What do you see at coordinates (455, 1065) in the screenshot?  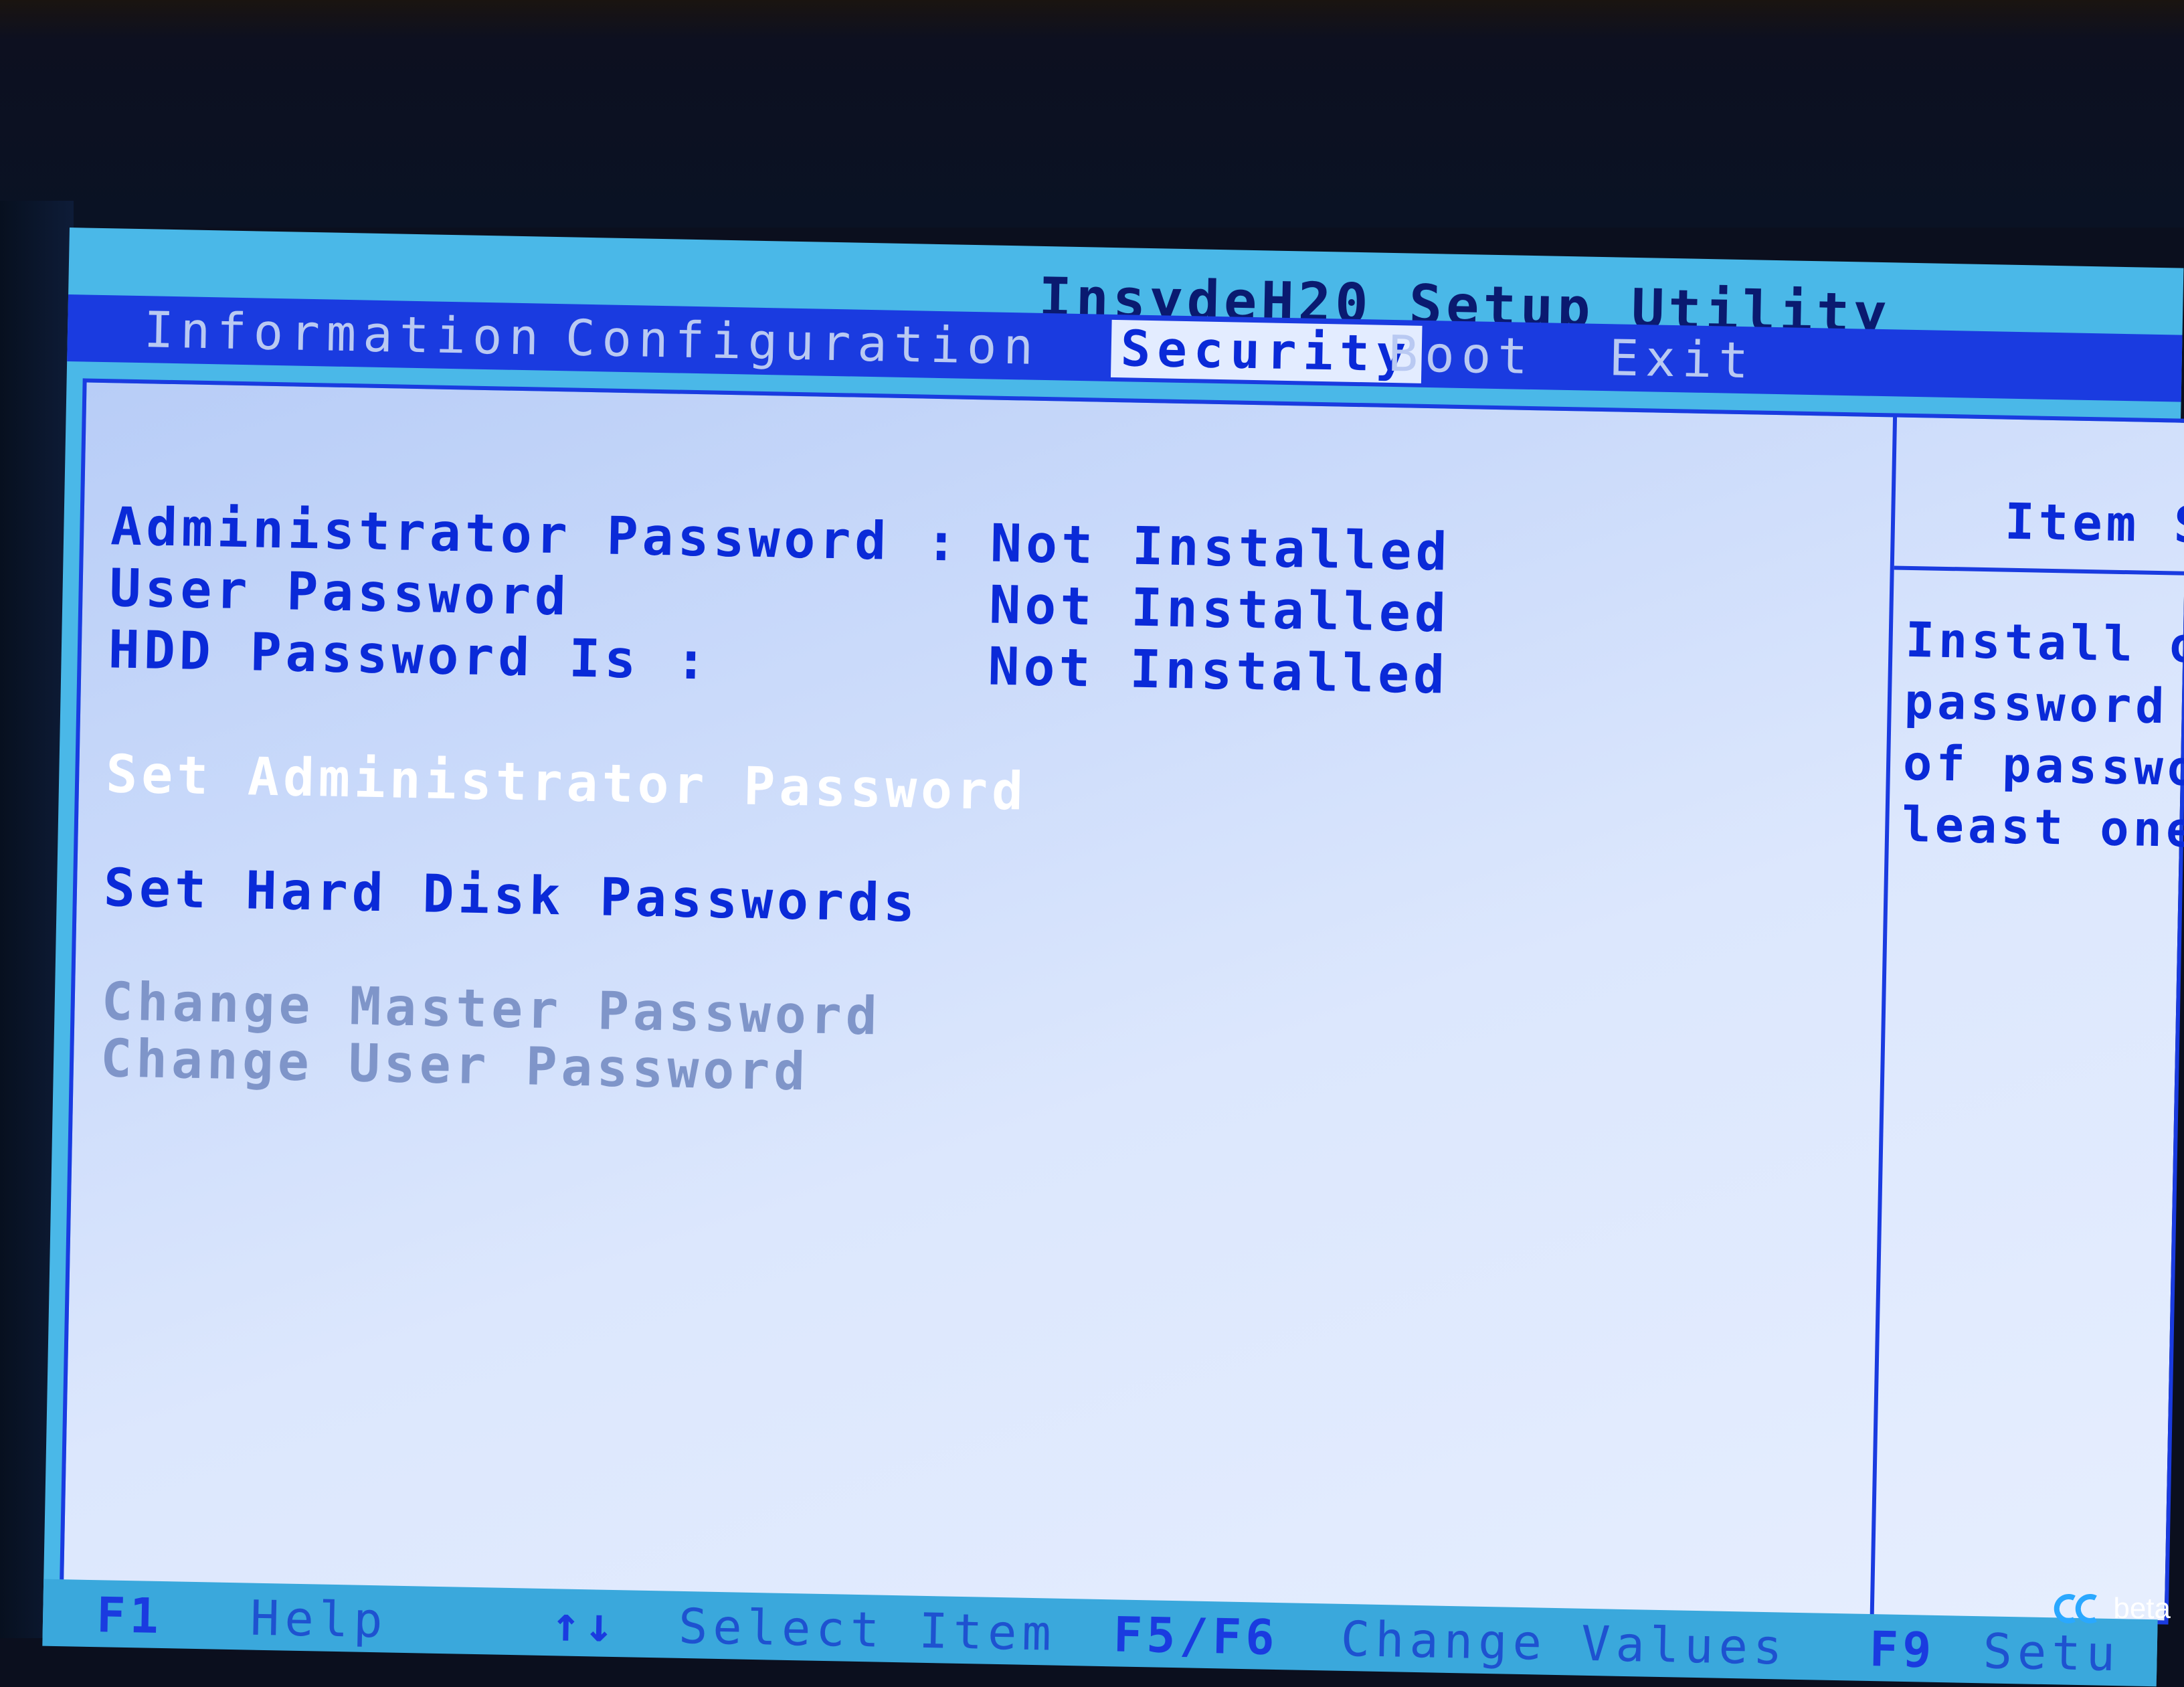 I see `change-user-password-item: Change User Password` at bounding box center [455, 1065].